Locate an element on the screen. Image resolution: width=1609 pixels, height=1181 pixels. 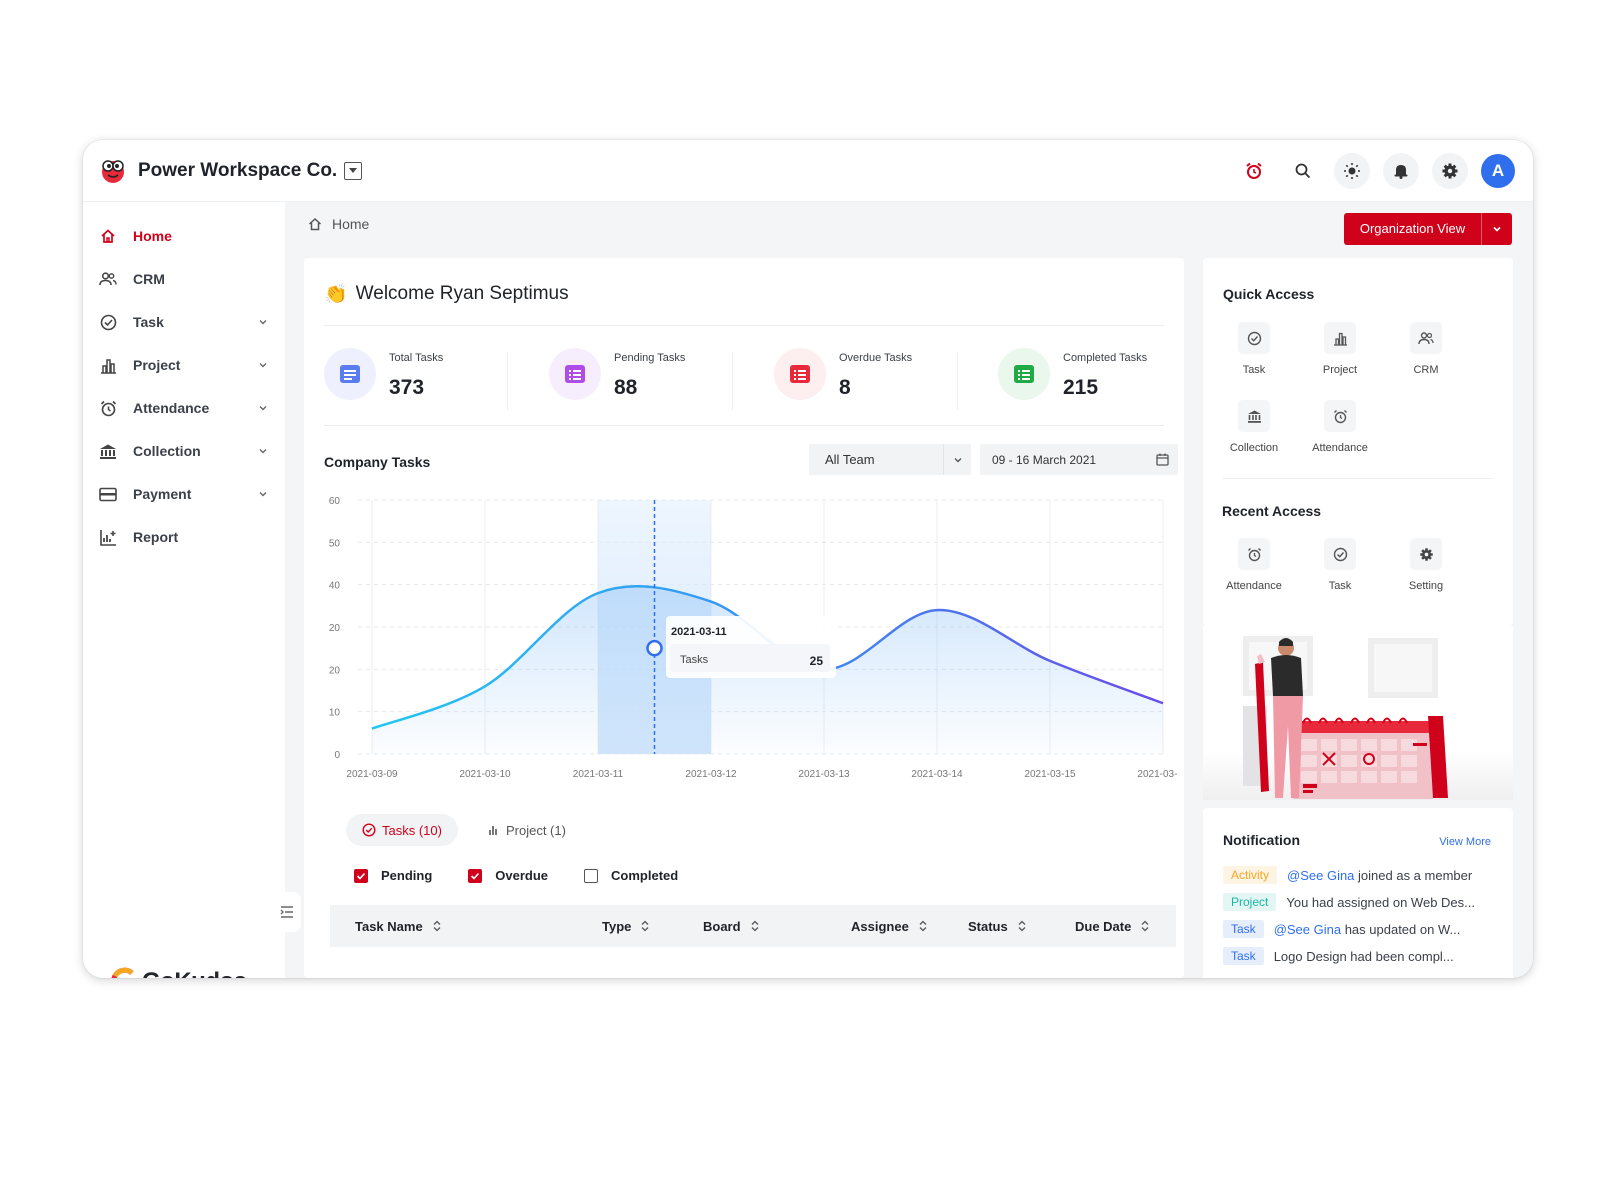
sidebar-item-report: Report is located at coordinates (184, 537).